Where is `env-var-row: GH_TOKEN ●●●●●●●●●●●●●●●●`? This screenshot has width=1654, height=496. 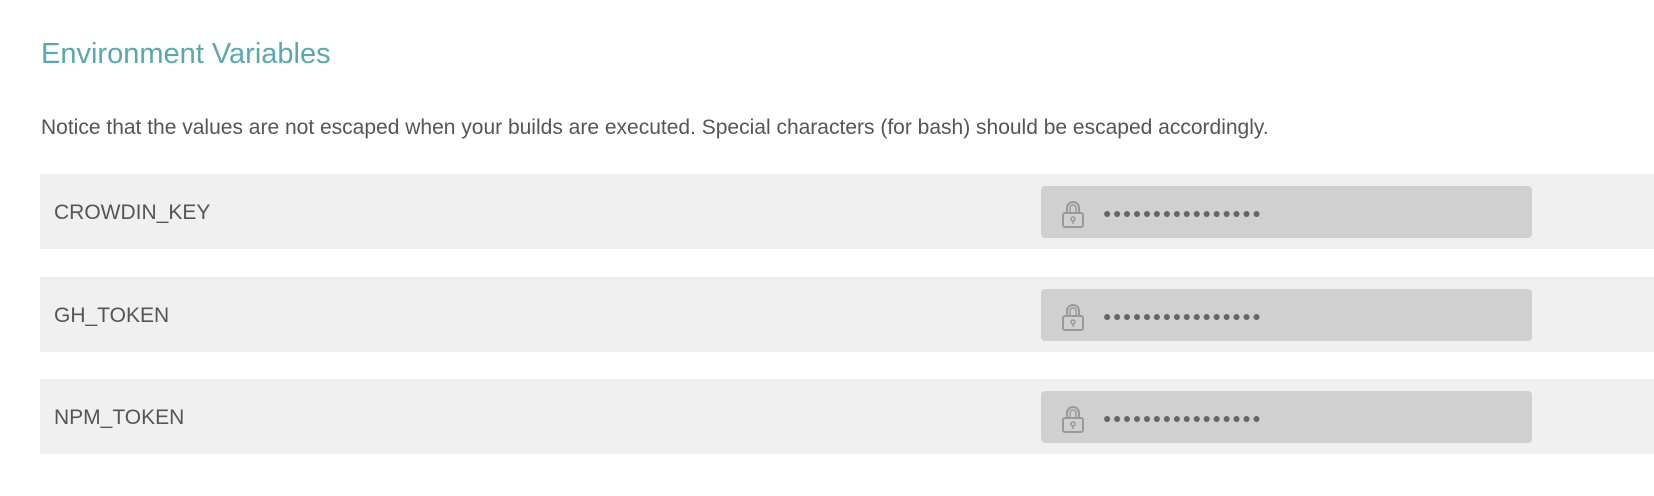
env-var-row: GH_TOKEN ●●●●●●●●●●●●●●●● is located at coordinates (847, 314).